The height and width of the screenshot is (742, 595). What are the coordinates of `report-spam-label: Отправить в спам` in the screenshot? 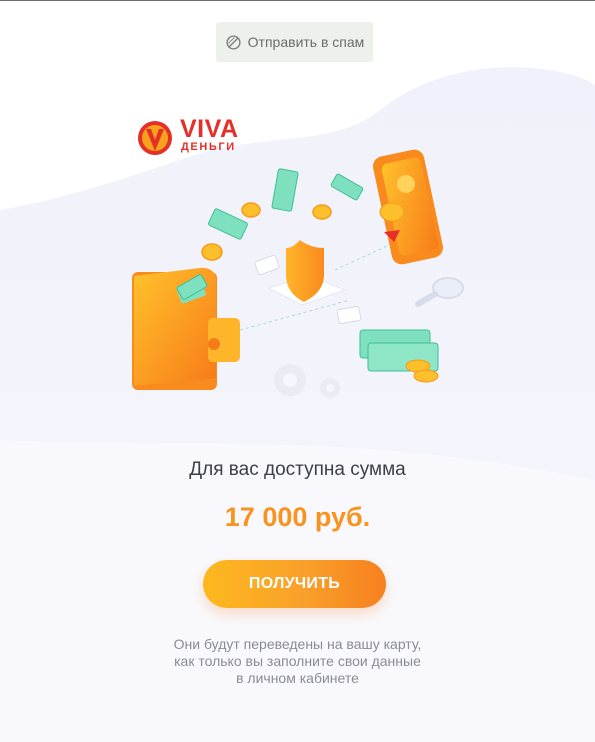 It's located at (306, 42).